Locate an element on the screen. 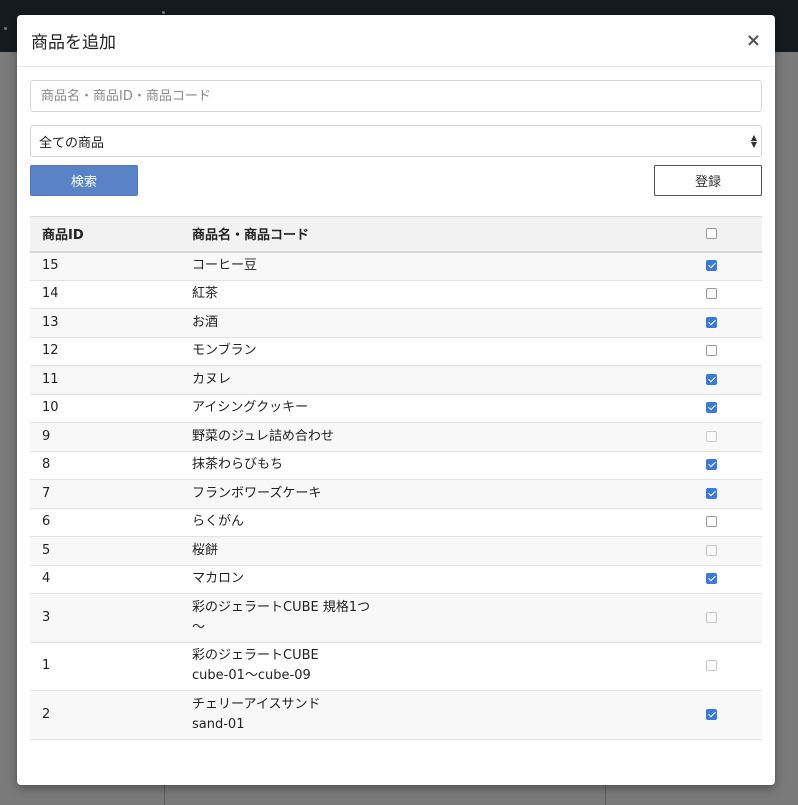 This screenshot has height=805, width=798. table-row: 8 抹茶わらびもち is located at coordinates (396, 465).